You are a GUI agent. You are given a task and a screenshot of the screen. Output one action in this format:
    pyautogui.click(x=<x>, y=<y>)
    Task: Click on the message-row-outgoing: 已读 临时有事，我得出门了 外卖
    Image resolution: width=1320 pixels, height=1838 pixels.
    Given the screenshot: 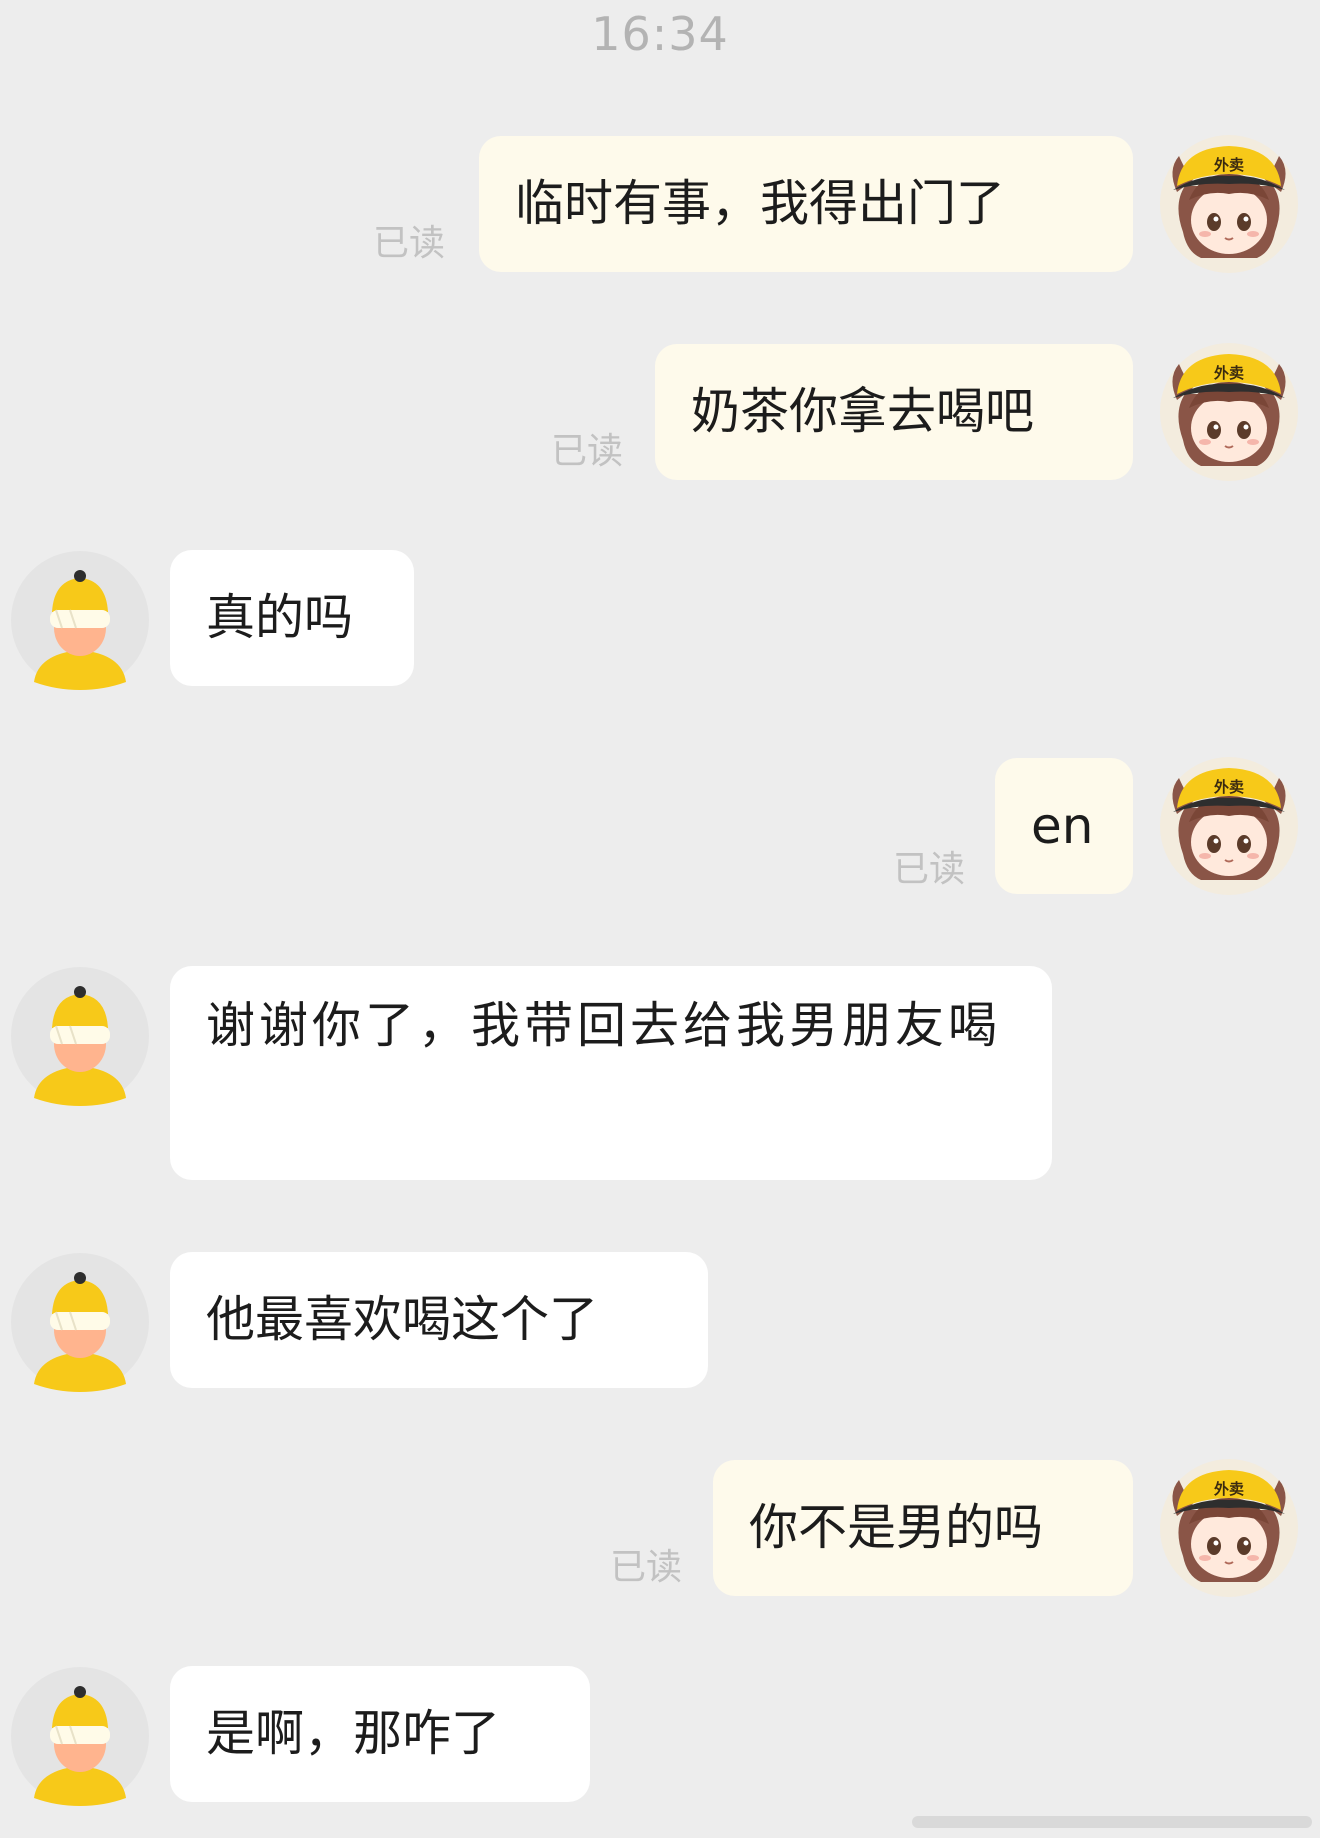 What is the action you would take?
    pyautogui.click(x=660, y=204)
    